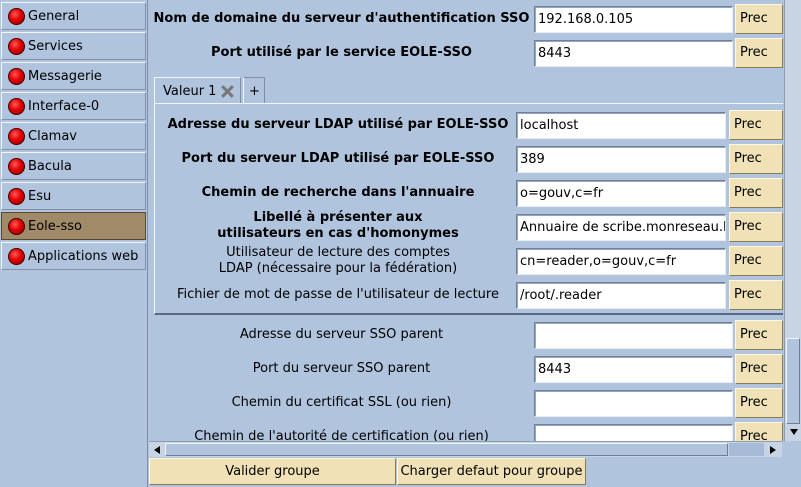 The image size is (801, 487). I want to click on sidebar-item-label: General, so click(54, 16).